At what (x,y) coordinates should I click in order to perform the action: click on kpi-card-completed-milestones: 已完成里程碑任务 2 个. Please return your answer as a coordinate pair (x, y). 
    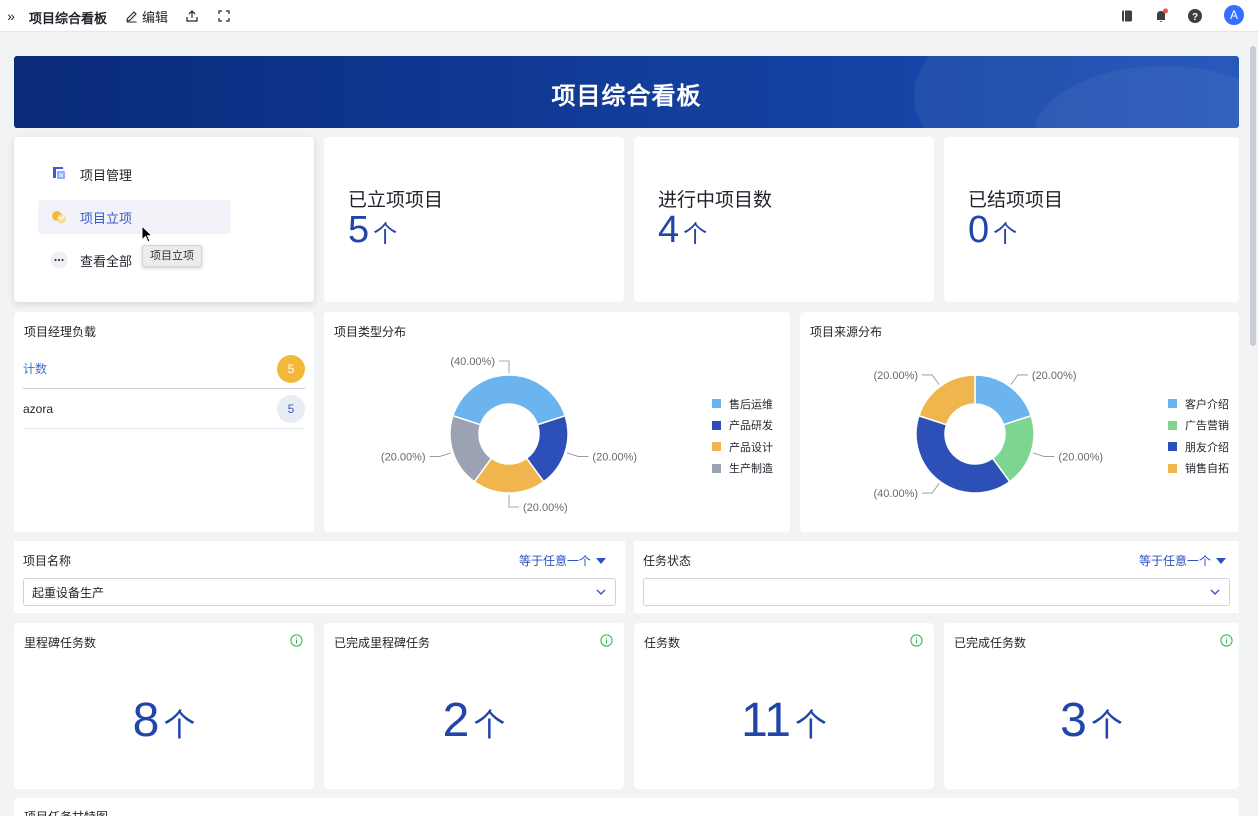
    Looking at the image, I should click on (474, 706).